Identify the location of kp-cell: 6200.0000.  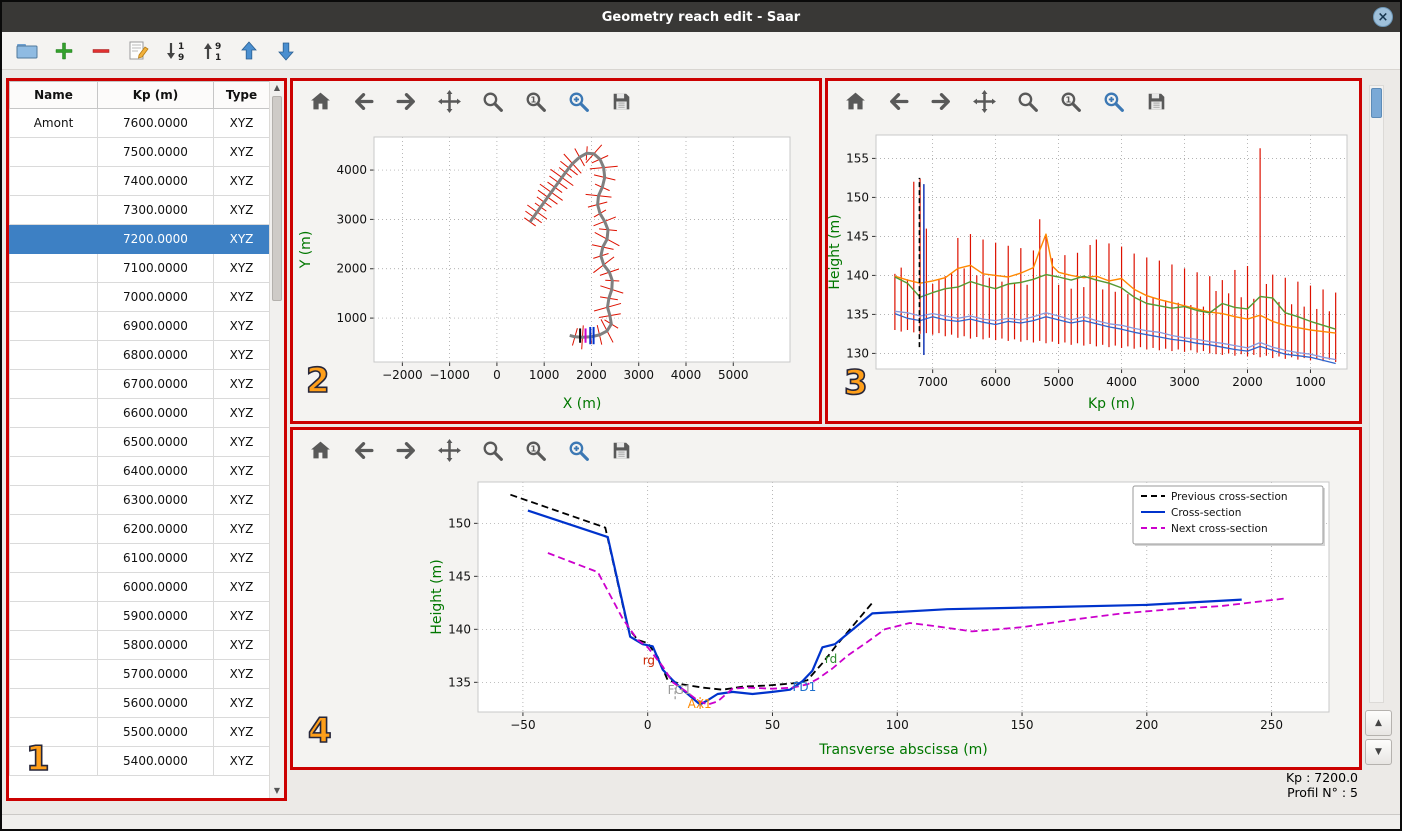
(155, 529).